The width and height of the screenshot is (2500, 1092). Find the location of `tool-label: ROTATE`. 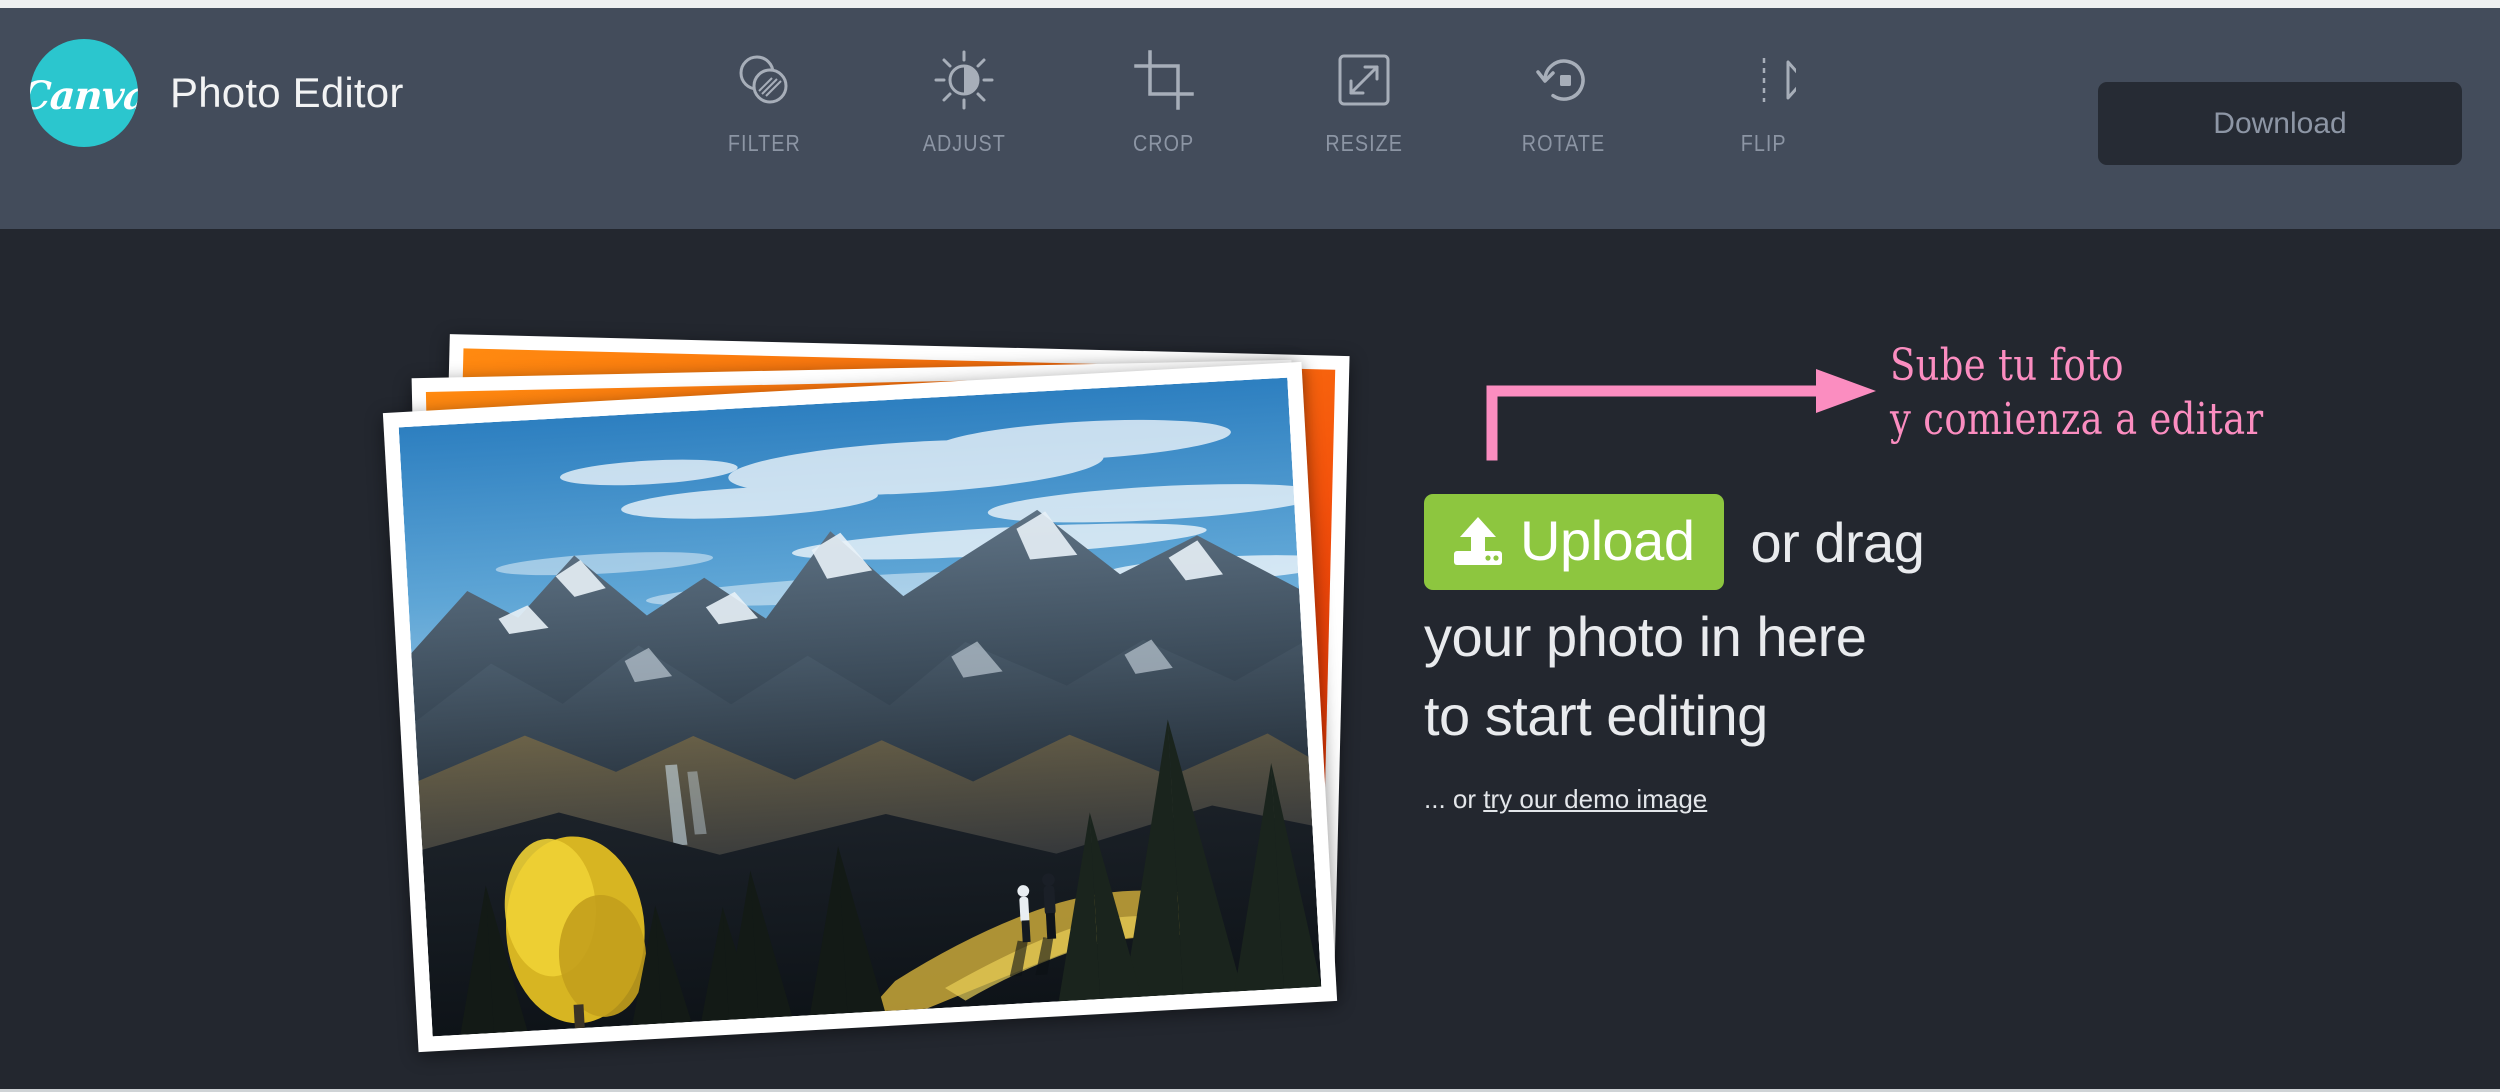

tool-label: ROTATE is located at coordinates (1564, 143).